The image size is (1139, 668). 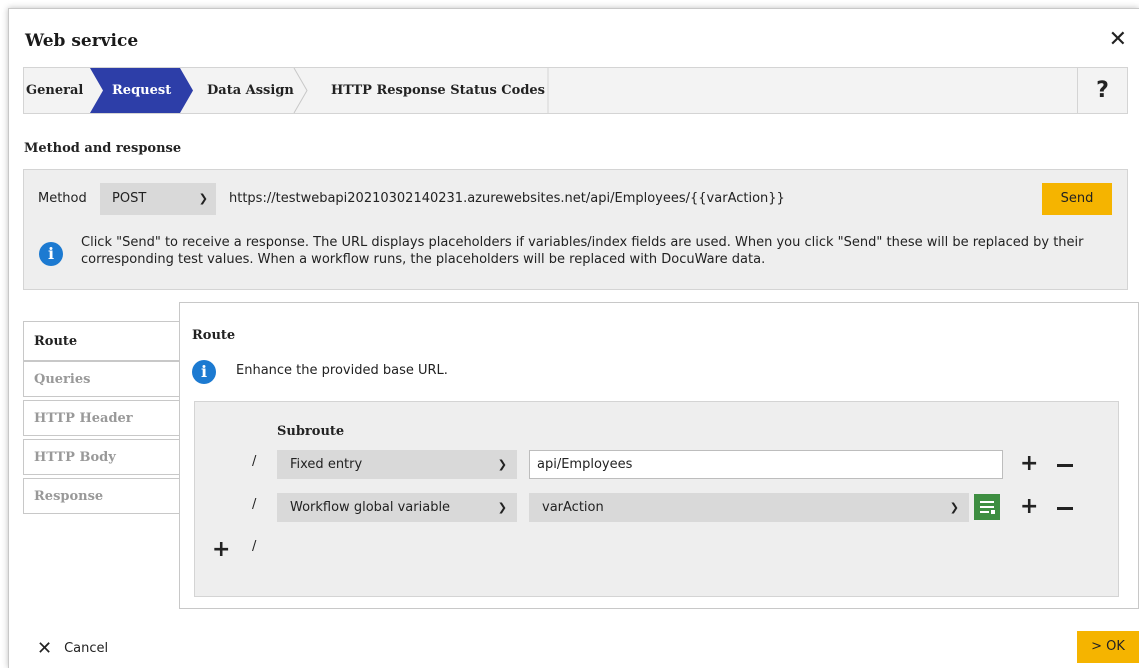 What do you see at coordinates (342, 370) in the screenshot?
I see `route-hint: Enhance the provided base URL.` at bounding box center [342, 370].